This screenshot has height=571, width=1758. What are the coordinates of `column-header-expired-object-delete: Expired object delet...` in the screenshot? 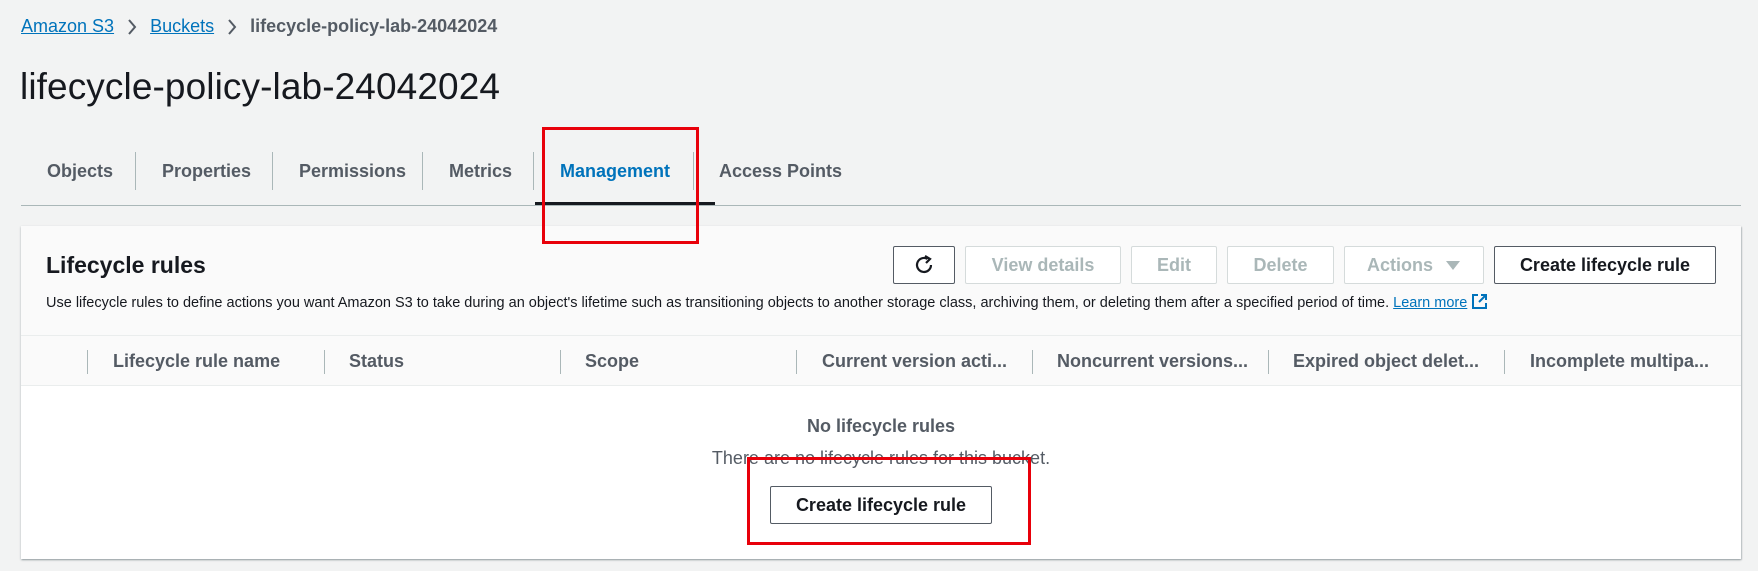 It's located at (1386, 361).